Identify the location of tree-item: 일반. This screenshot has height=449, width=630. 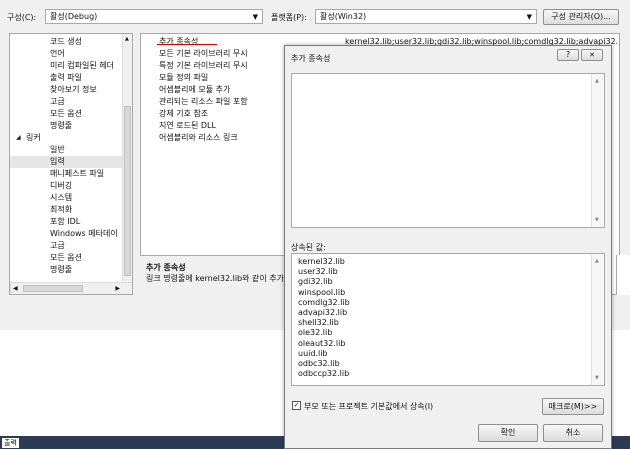
(66, 150).